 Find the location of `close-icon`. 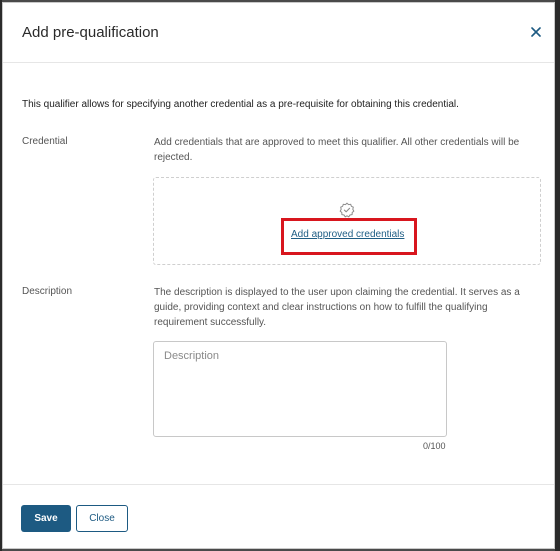

close-icon is located at coordinates (536, 32).